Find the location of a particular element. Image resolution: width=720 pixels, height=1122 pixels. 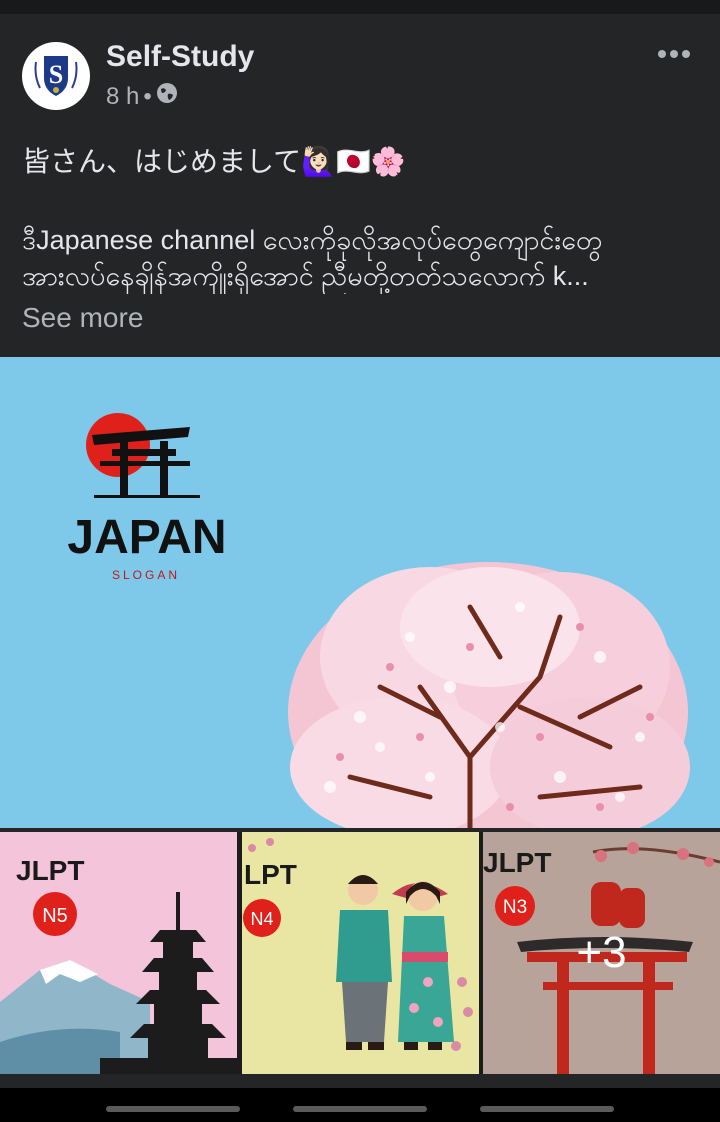

post-author-name: Self-Study is located at coordinates (180, 57).